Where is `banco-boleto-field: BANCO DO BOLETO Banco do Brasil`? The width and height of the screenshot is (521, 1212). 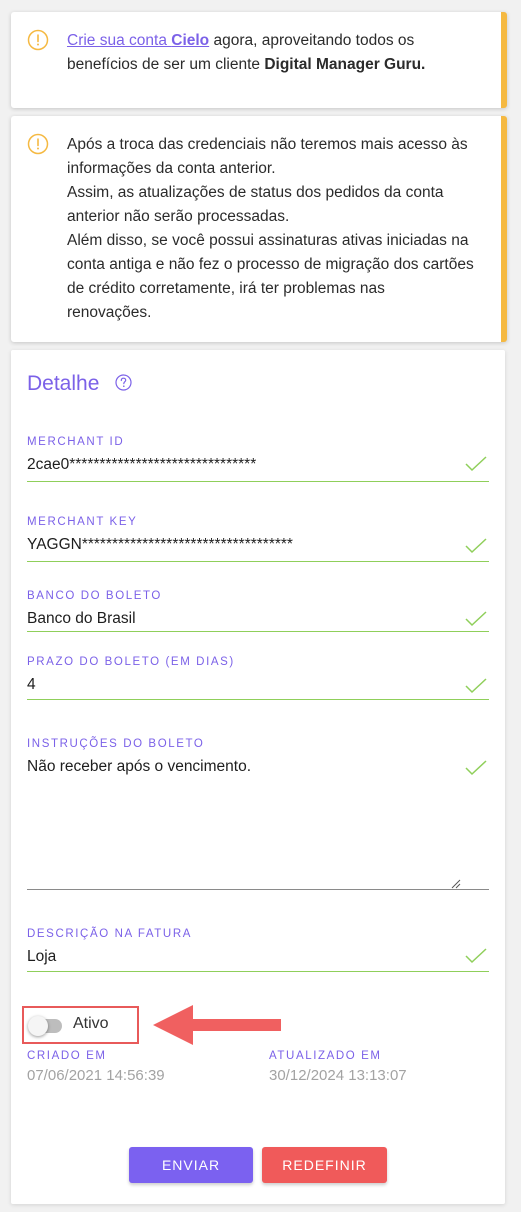 banco-boleto-field: BANCO DO BOLETO Banco do Brasil is located at coordinates (258, 611).